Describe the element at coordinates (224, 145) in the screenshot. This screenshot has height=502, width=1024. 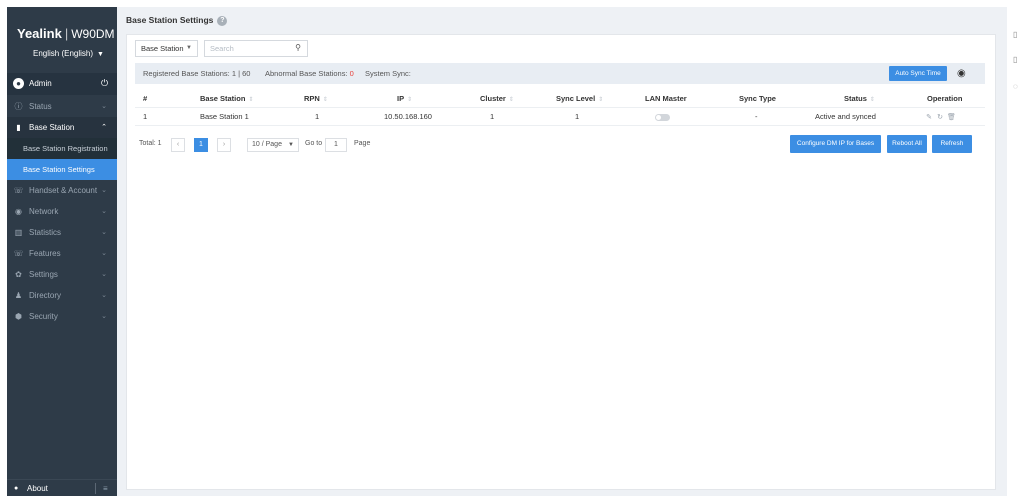
I see `next-page-button: ›` at that location.